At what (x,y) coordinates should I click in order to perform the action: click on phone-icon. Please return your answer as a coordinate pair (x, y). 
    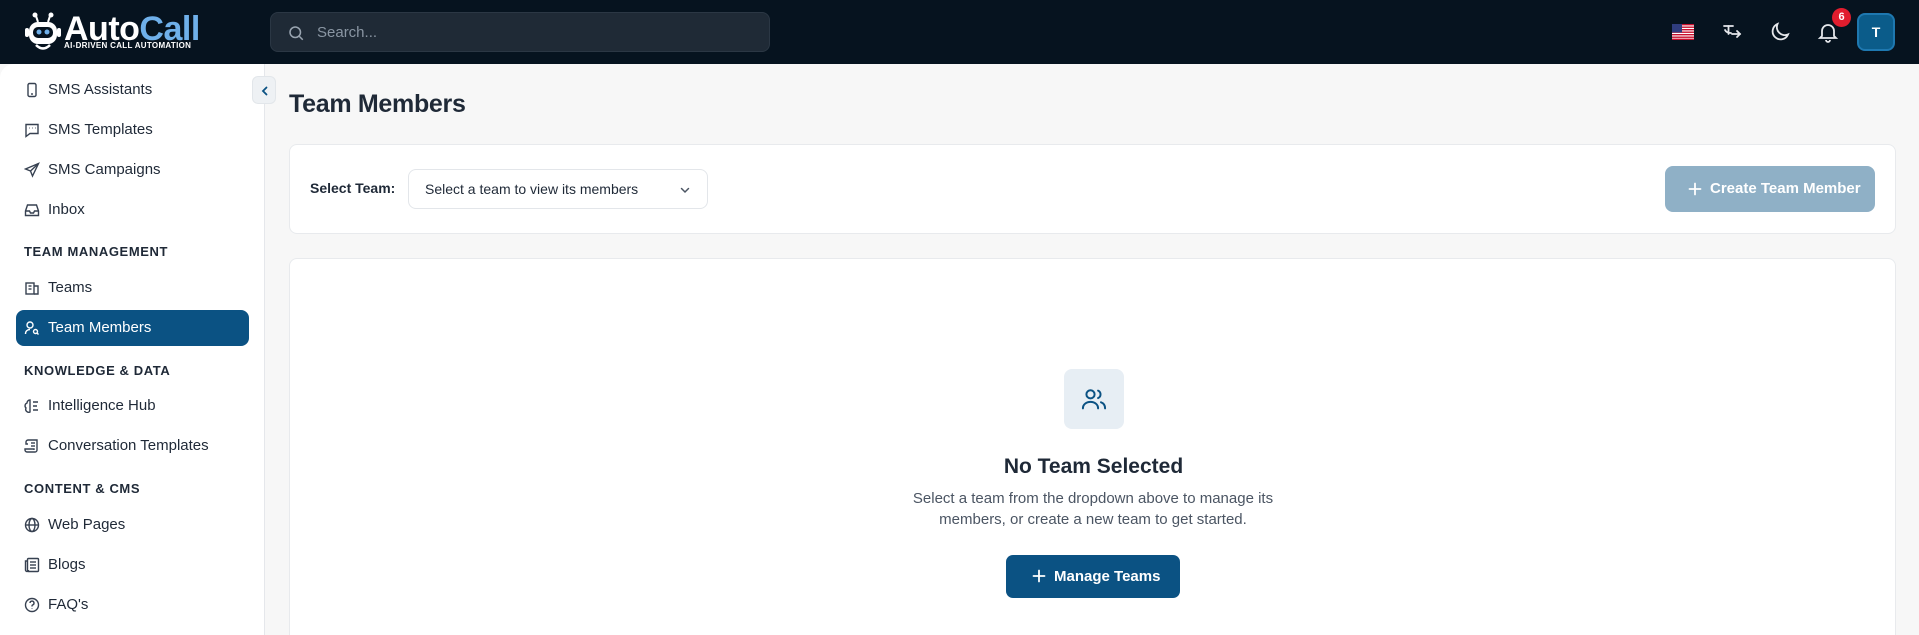
    Looking at the image, I should click on (32, 90).